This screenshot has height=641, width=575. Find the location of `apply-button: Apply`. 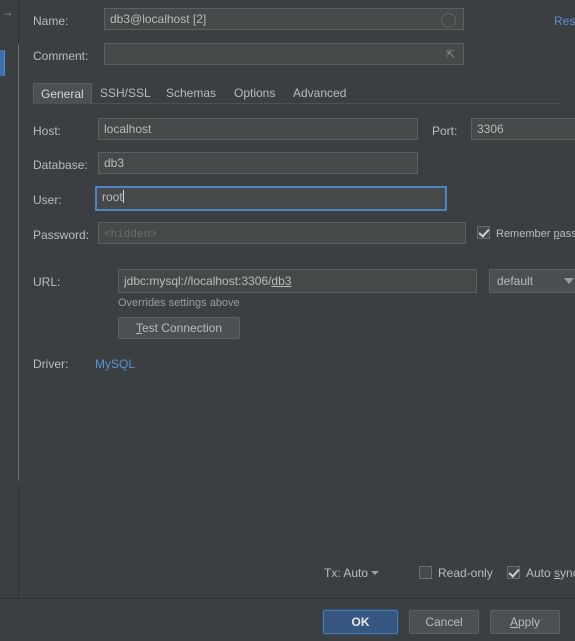

apply-button: Apply is located at coordinates (525, 622).